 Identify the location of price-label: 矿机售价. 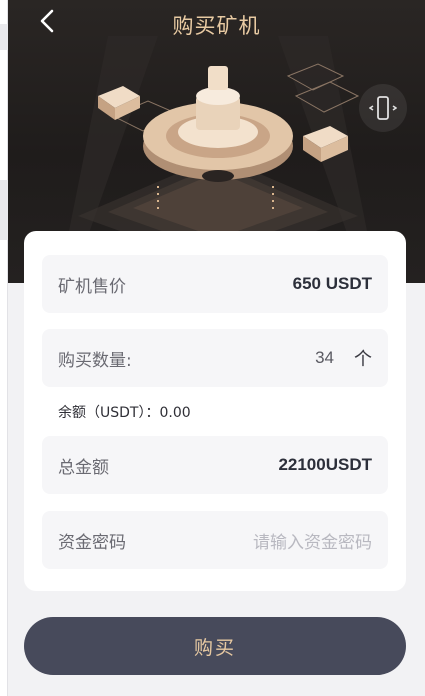
(92, 286).